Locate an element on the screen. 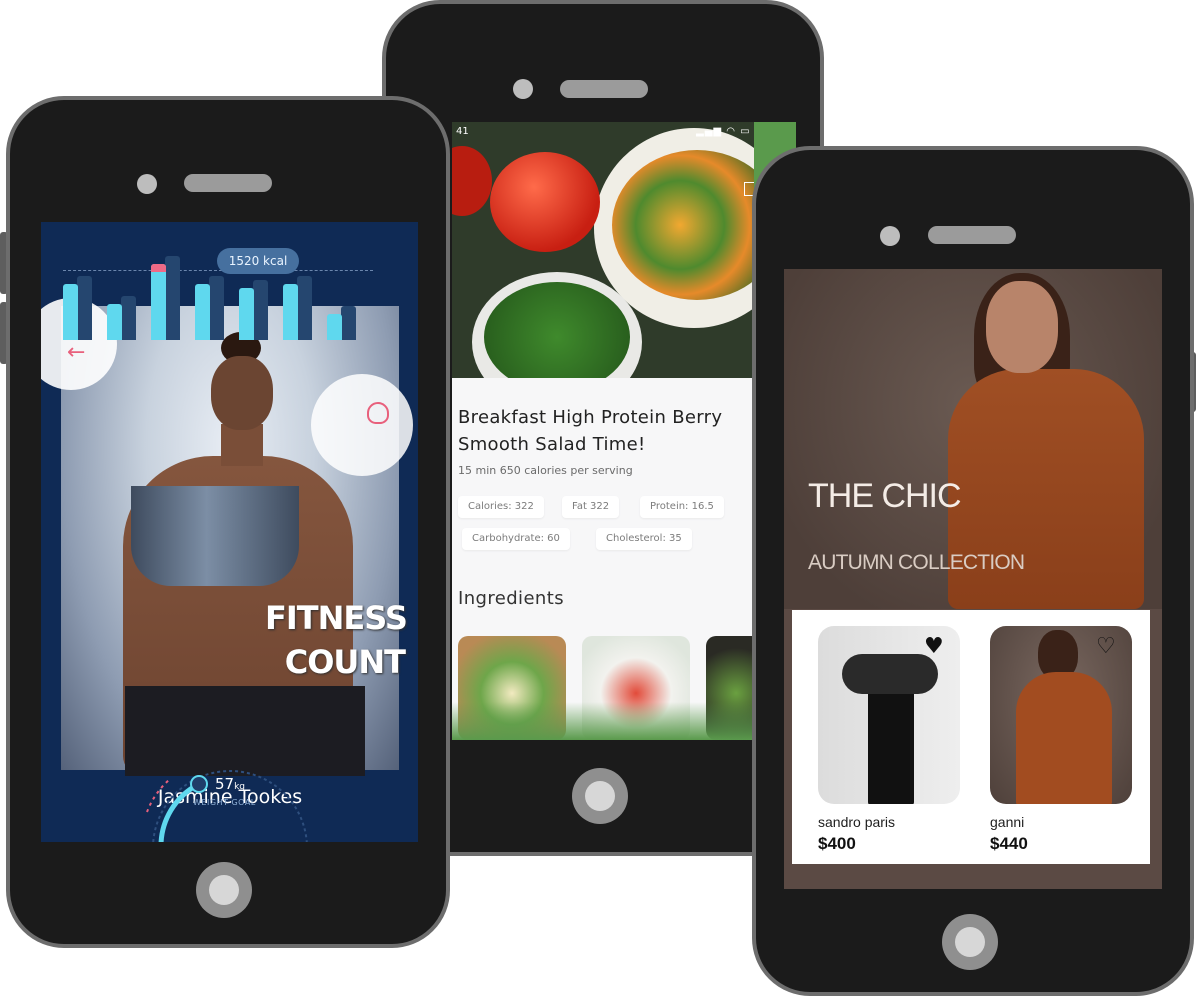 The width and height of the screenshot is (1197, 1000). athlete-head-shape is located at coordinates (242, 393).